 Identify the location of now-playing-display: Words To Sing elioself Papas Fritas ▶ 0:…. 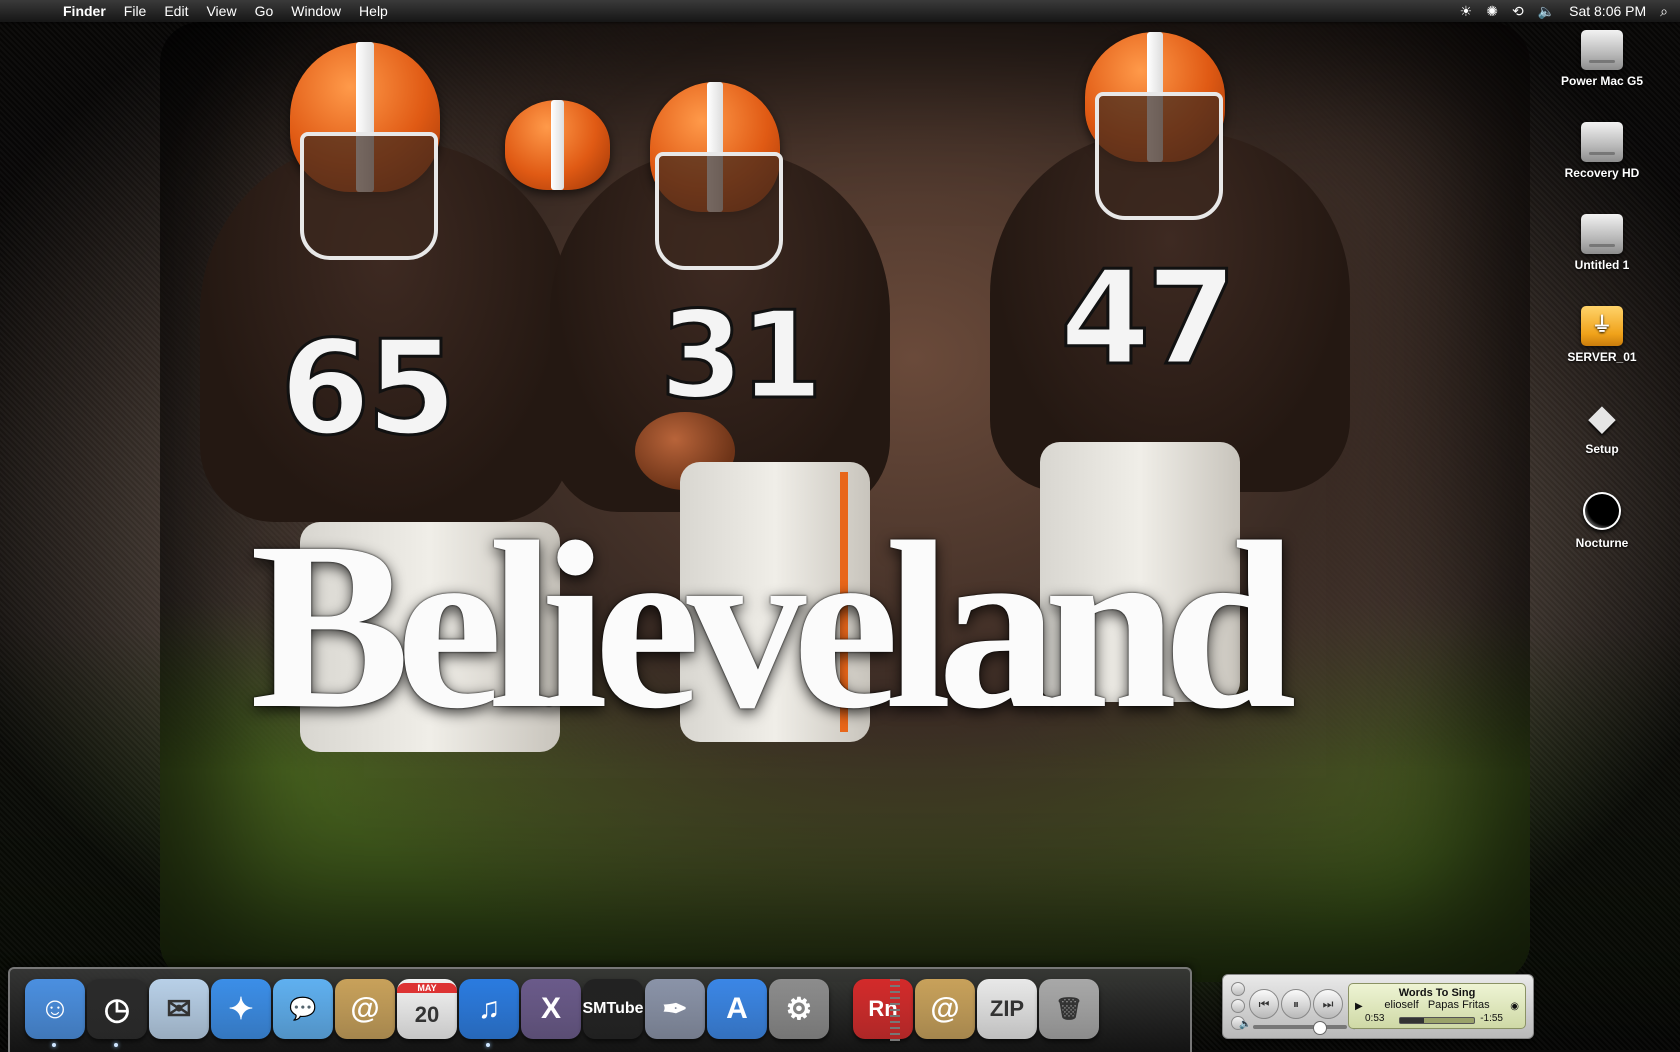
(1437, 1006).